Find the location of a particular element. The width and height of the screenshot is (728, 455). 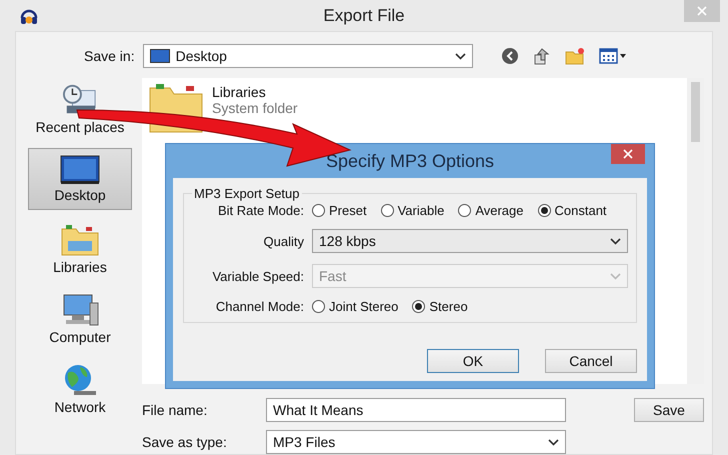

save-as-type-label: Save as type: is located at coordinates (185, 442).